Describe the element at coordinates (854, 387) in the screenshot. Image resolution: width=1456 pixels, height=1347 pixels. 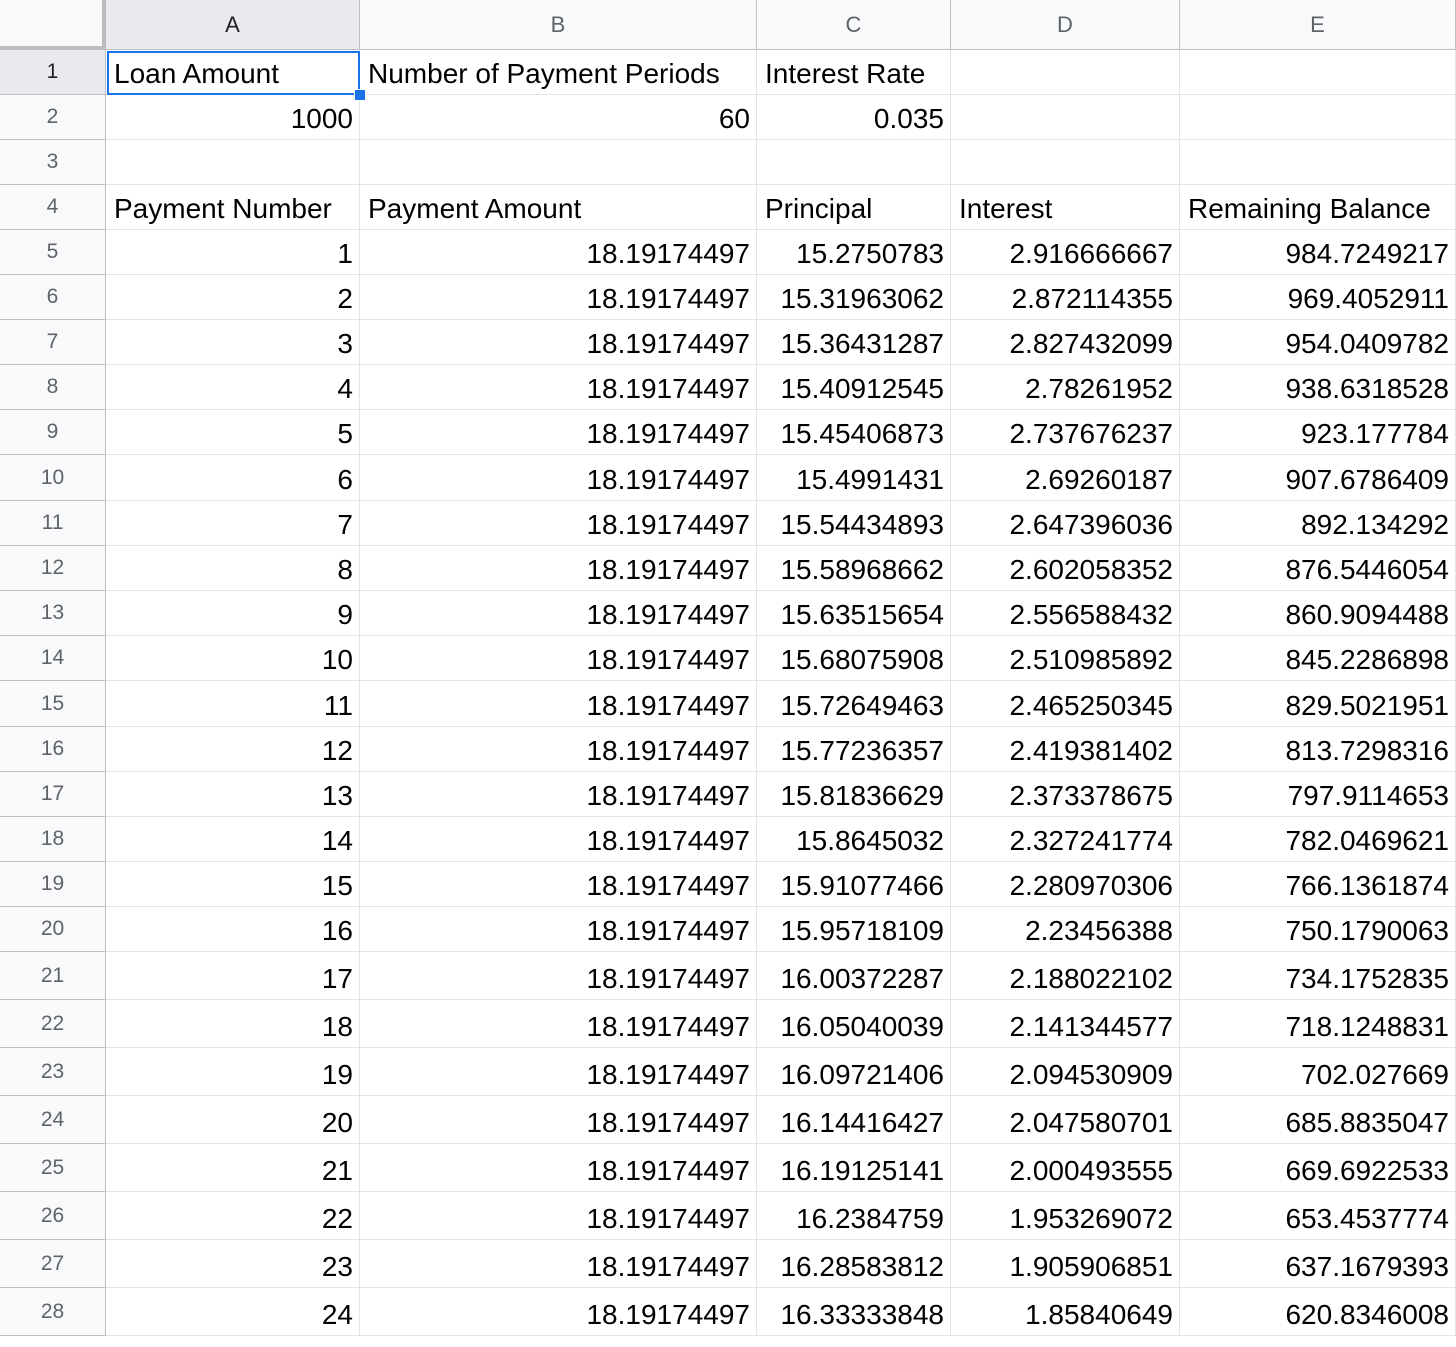
I see `cell-c8: 15.40912545` at that location.